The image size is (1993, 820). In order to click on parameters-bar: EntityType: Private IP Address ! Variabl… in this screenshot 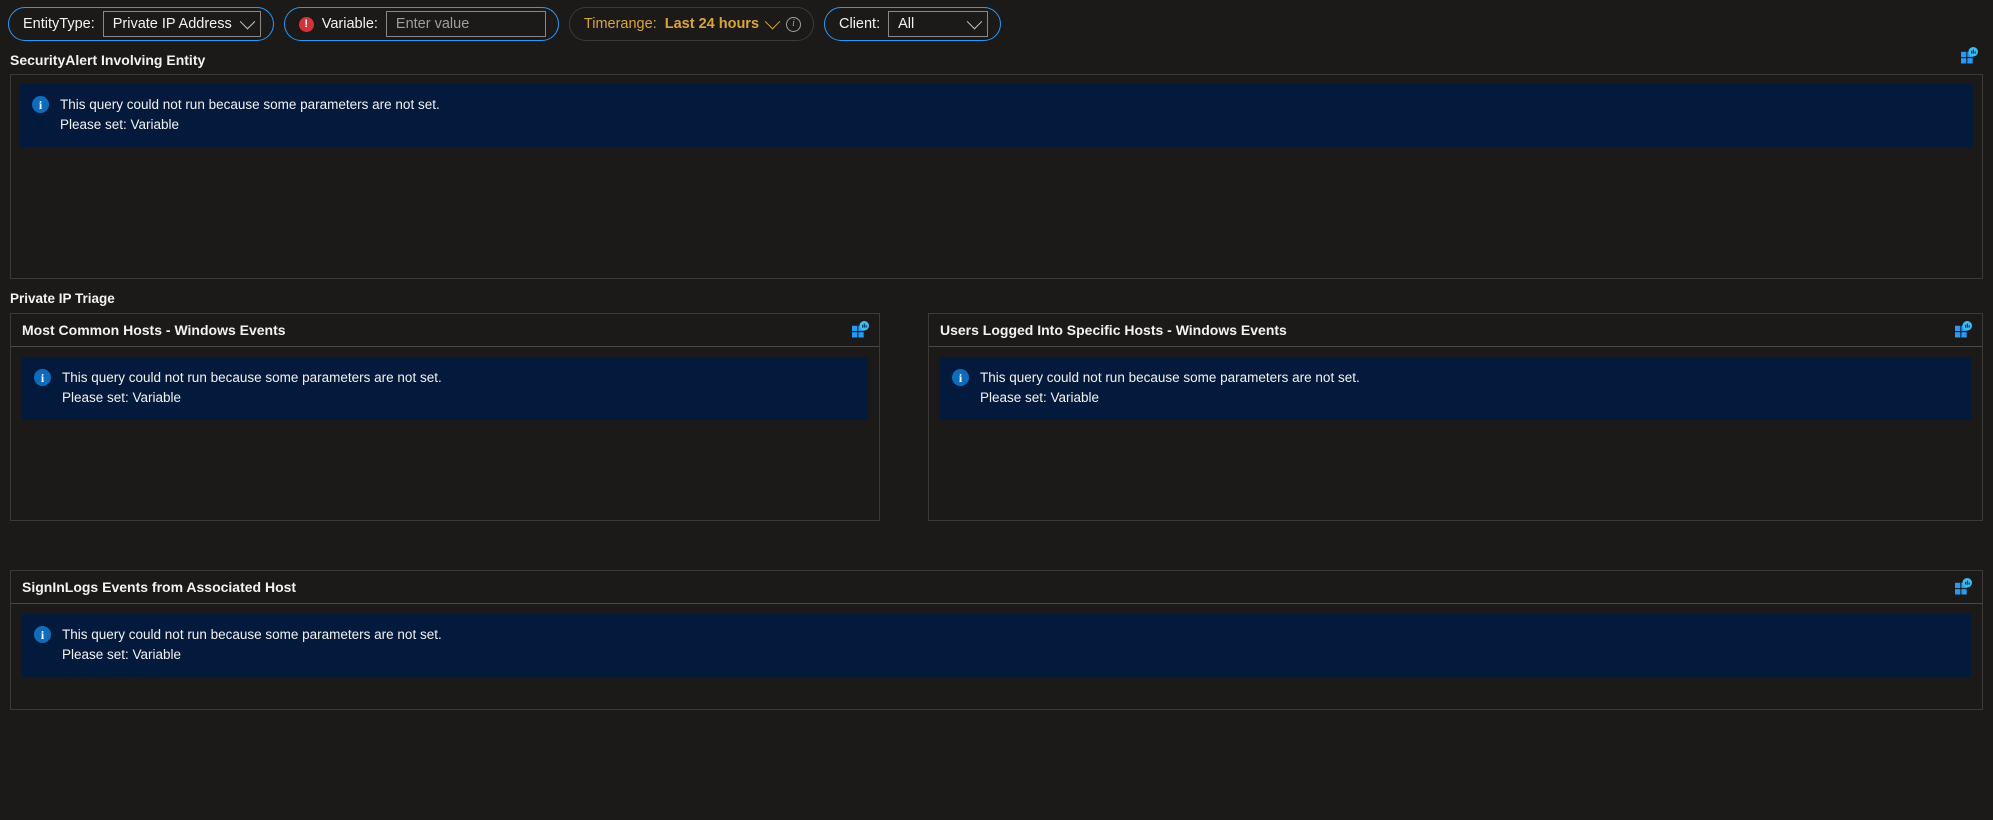, I will do `click(996, 24)`.